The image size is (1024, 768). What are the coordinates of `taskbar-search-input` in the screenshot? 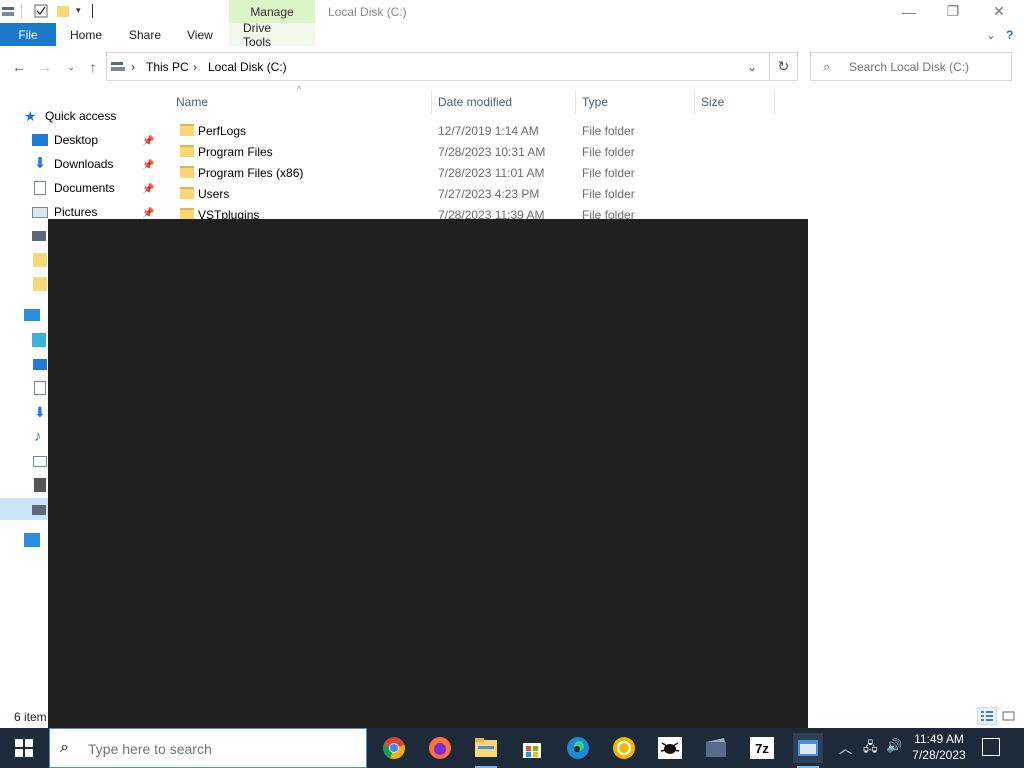 It's located at (223, 749).